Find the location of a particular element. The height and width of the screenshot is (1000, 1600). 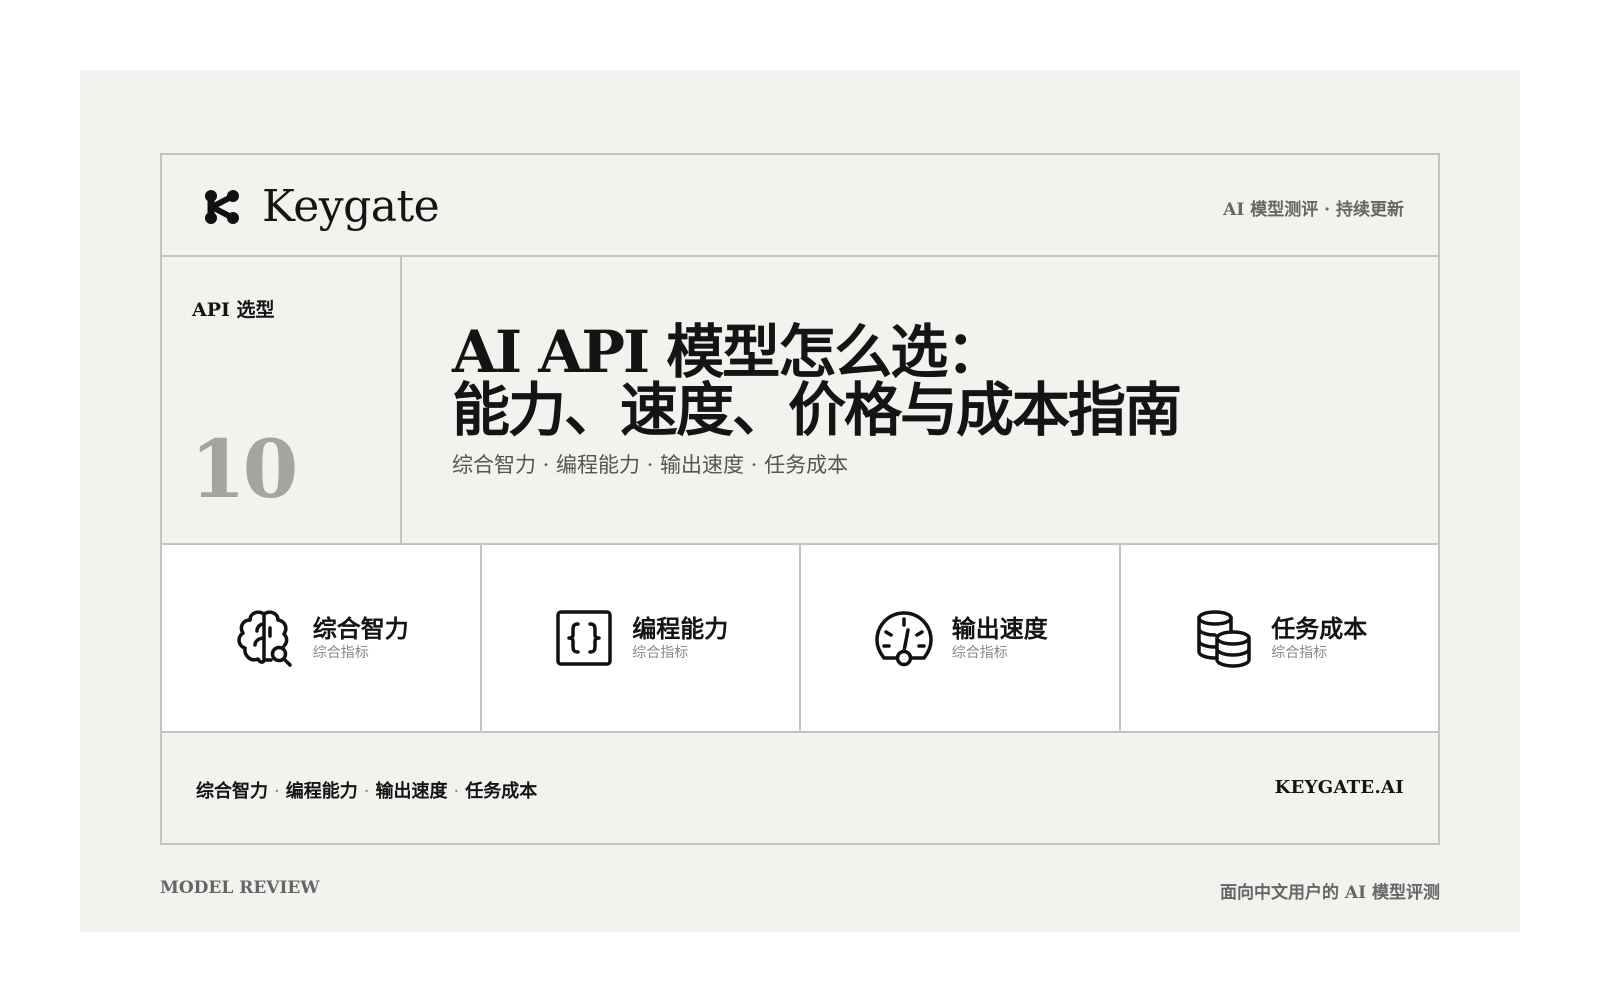

bottom-caption-right: 面向中文用户的 AI 模型评测 is located at coordinates (1330, 893).